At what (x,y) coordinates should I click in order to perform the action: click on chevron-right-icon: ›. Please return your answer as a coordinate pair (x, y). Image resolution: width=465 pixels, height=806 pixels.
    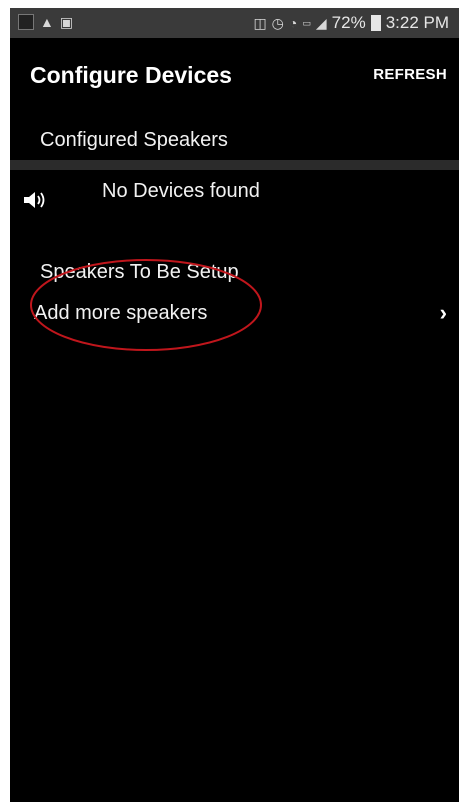
    Looking at the image, I should click on (443, 312).